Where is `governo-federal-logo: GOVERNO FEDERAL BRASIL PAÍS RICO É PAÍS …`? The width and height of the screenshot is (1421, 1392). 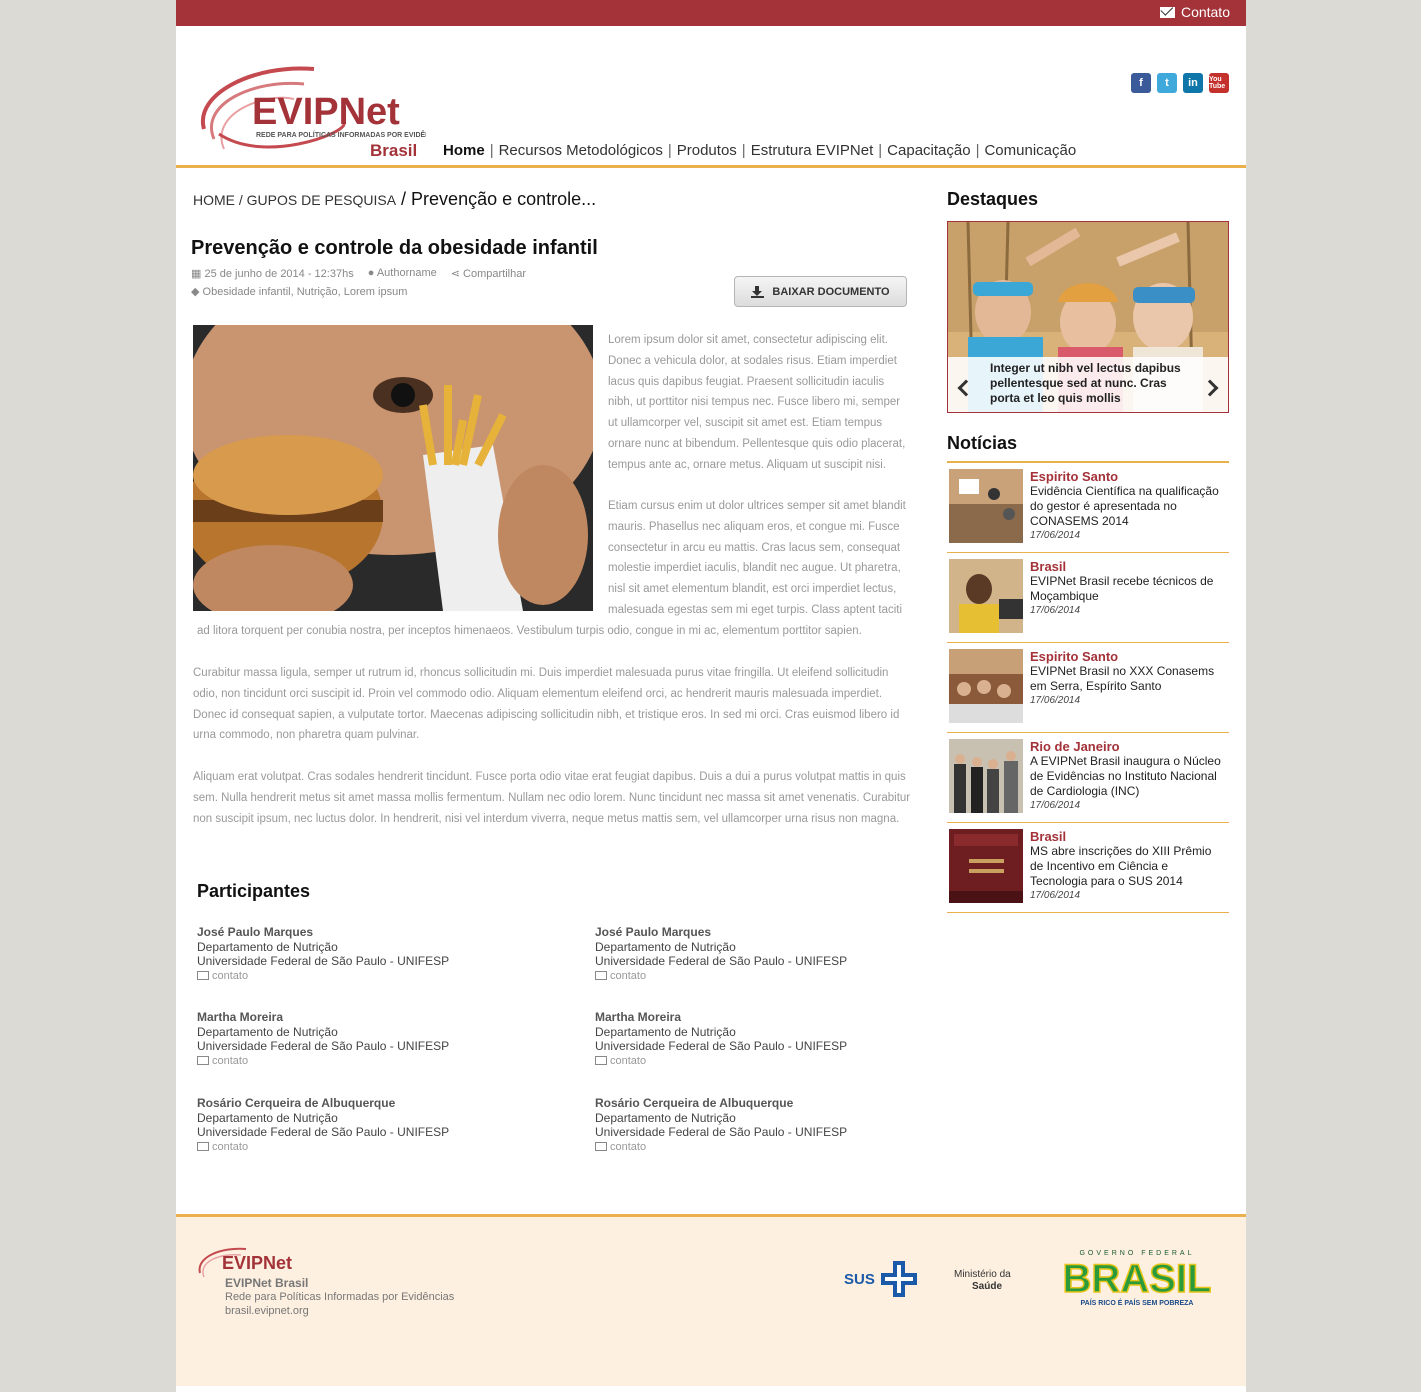
governo-federal-logo: GOVERNO FEDERAL BRASIL PAÍS RICO É PAÍS … is located at coordinates (1137, 1278).